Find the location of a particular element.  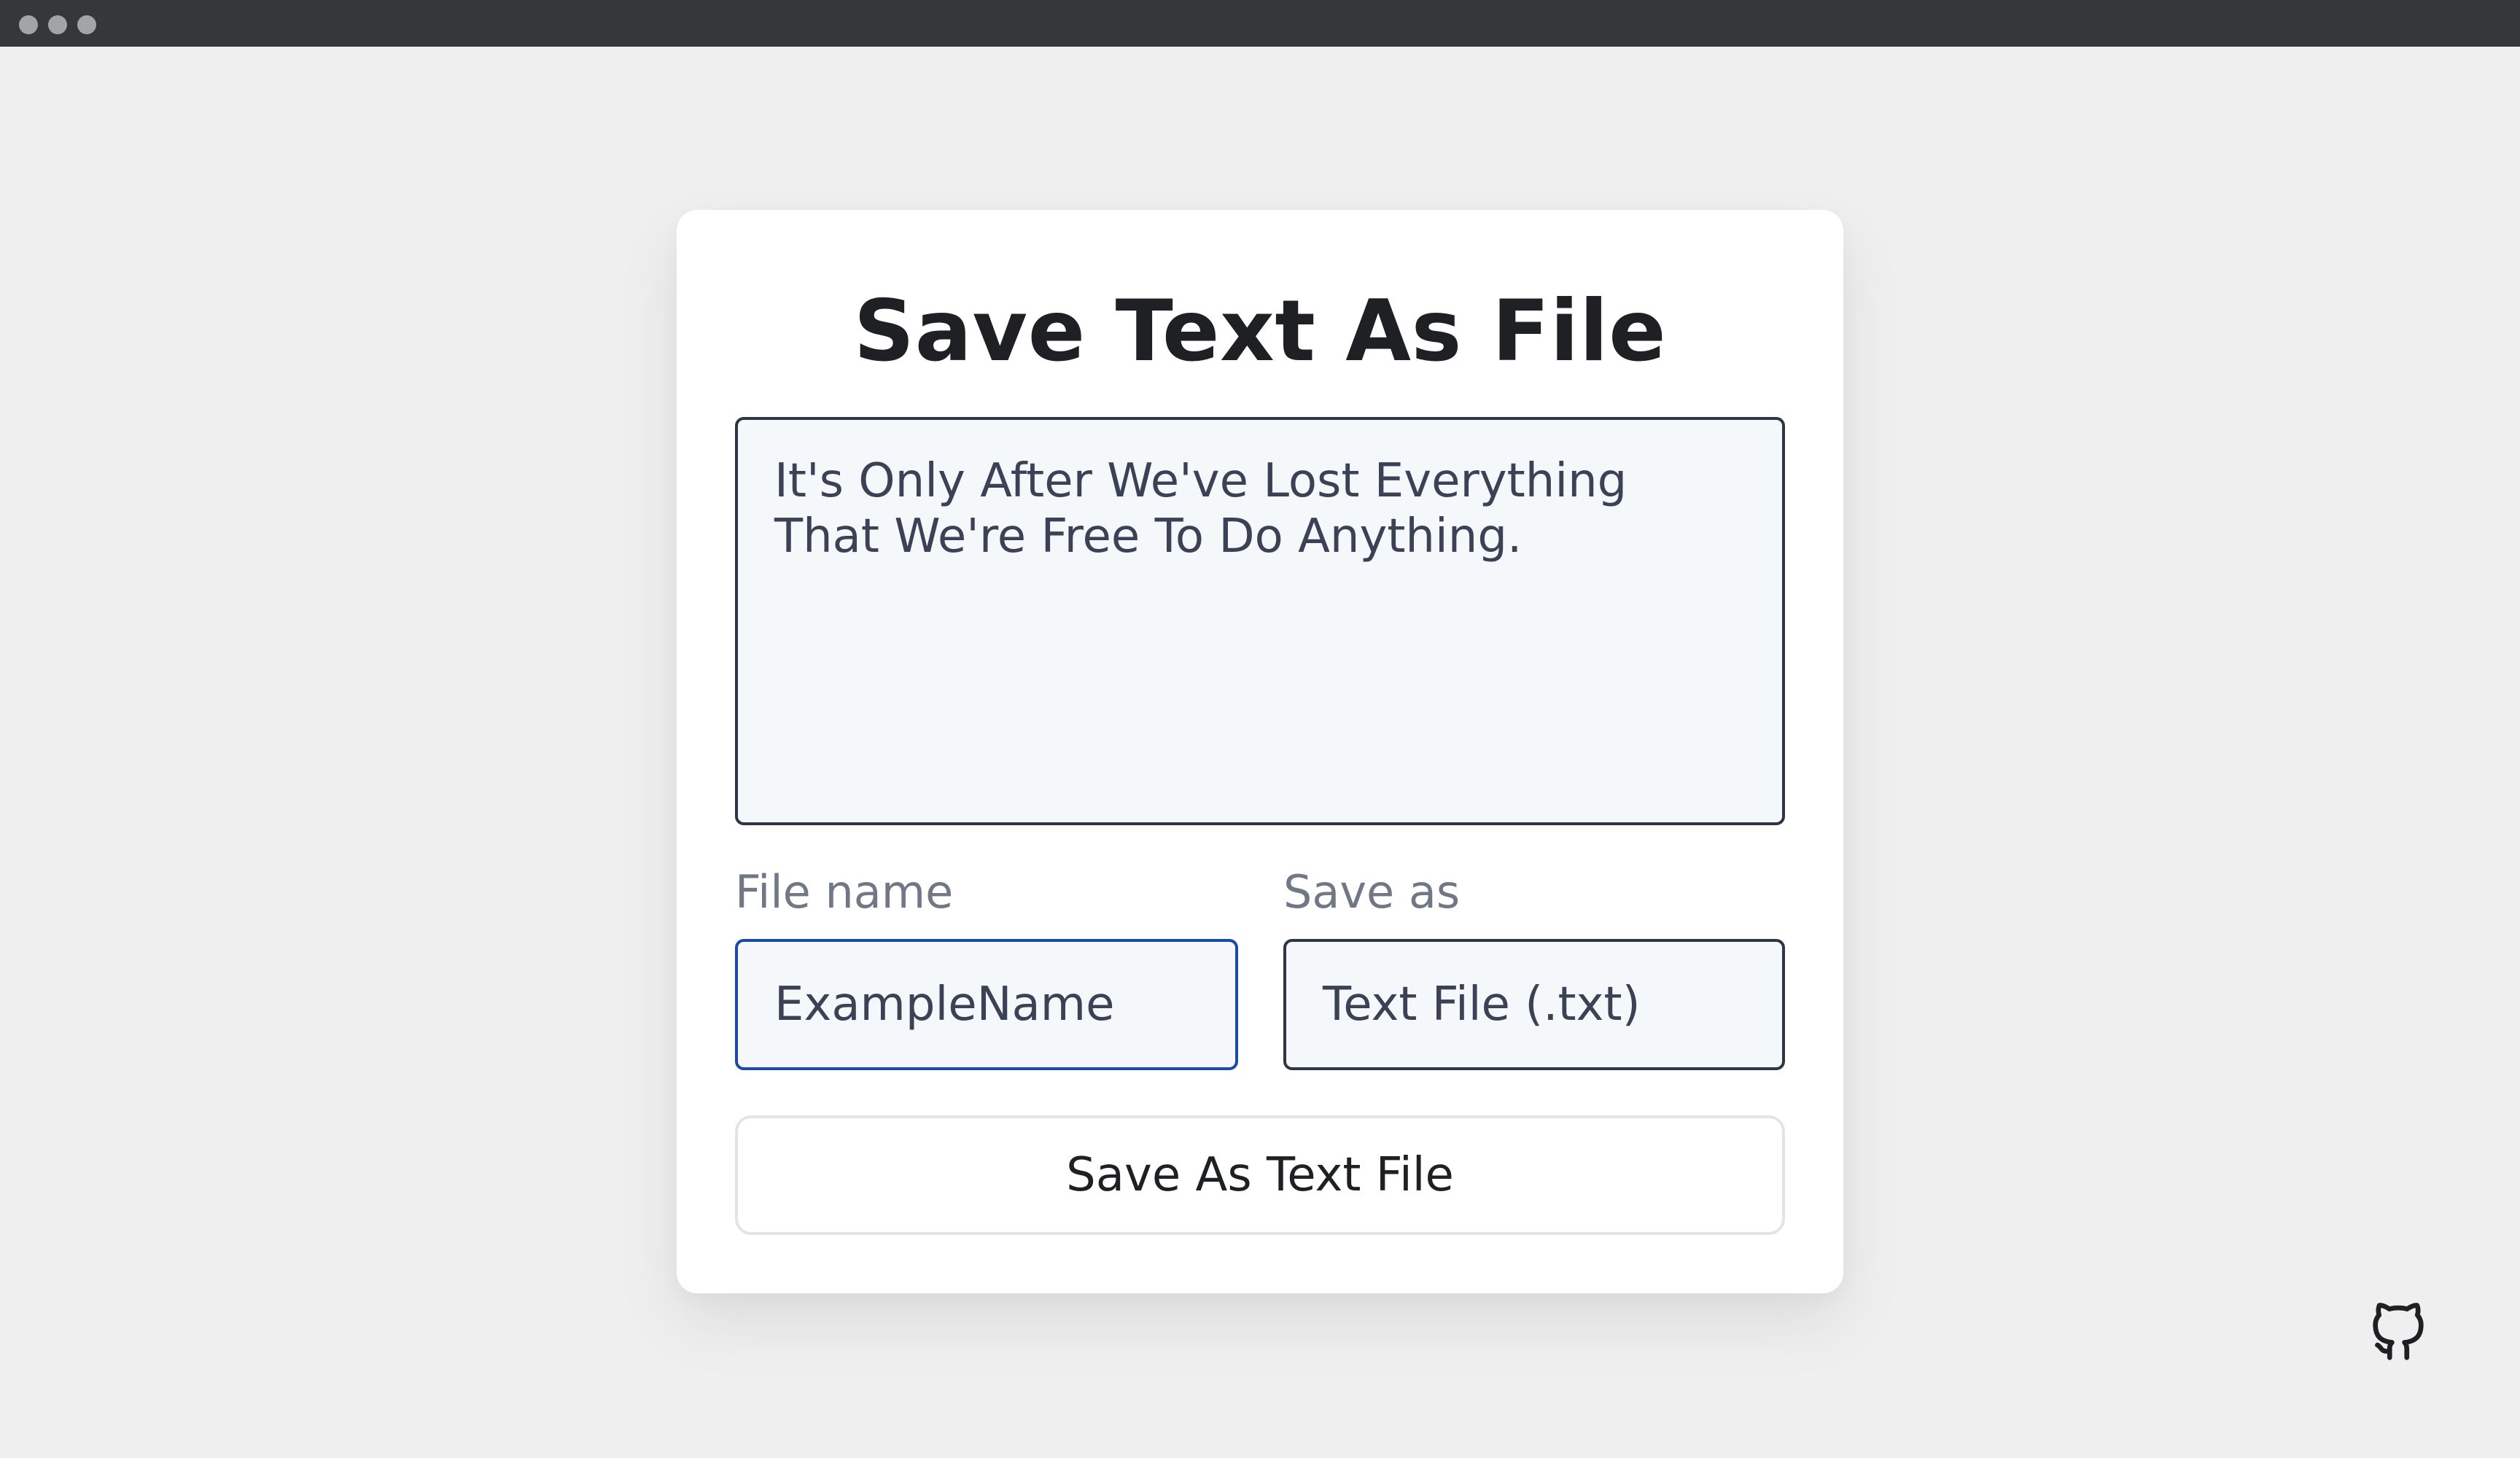

save-as-text-file-button: Save As Text File is located at coordinates (1260, 1175).